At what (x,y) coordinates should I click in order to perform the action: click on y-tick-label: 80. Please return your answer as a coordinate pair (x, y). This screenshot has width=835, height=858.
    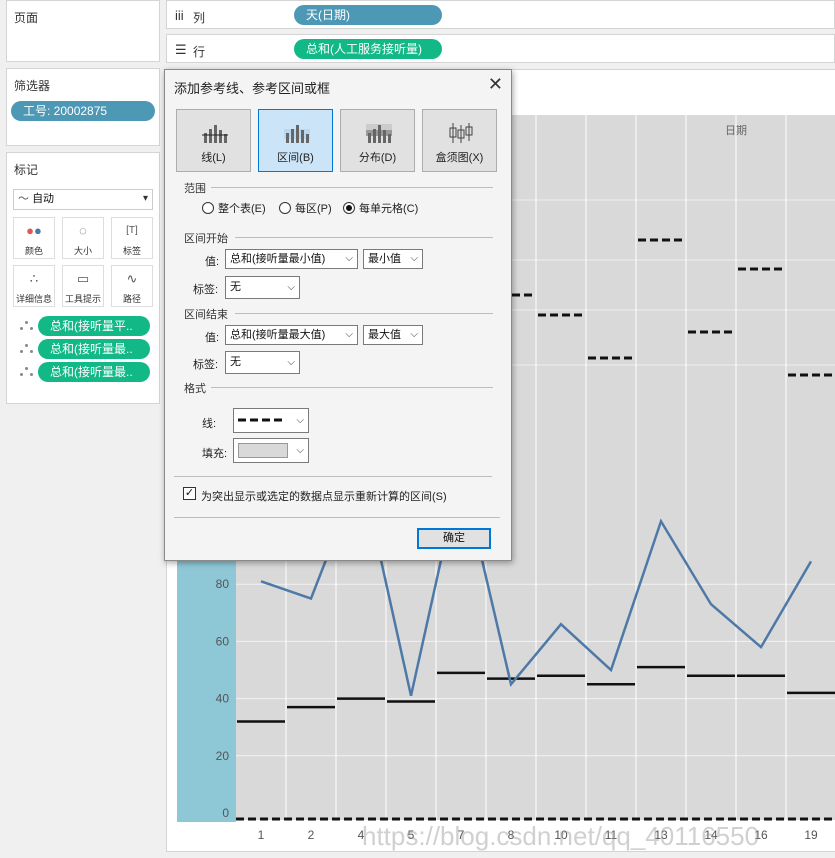
    Looking at the image, I should click on (223, 584).